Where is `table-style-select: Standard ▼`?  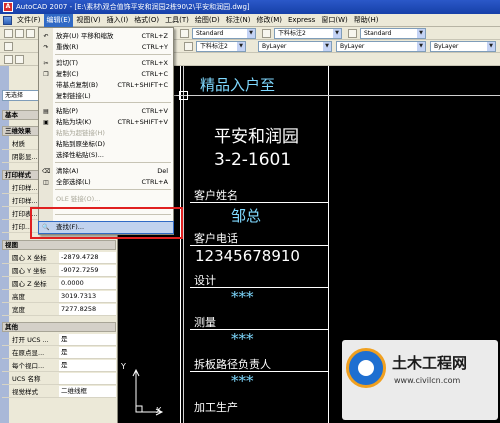 table-style-select: Standard ▼ is located at coordinates (393, 33).